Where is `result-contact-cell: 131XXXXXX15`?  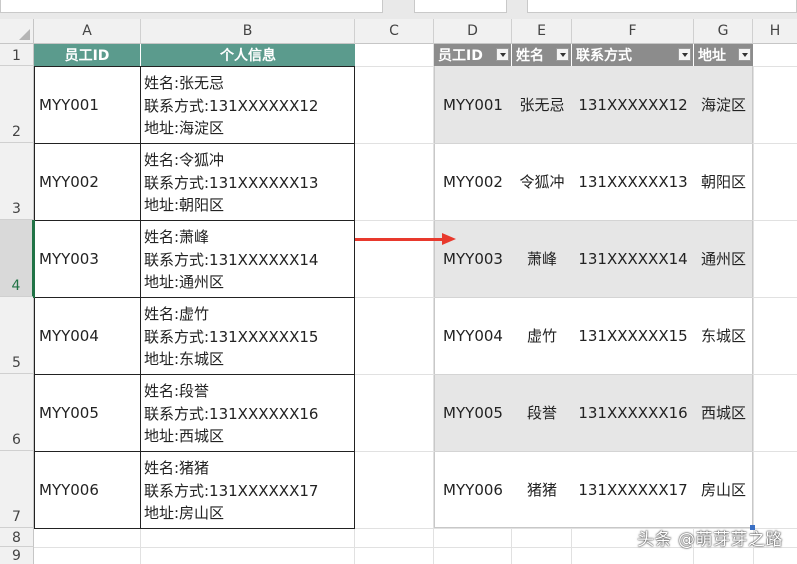
result-contact-cell: 131XXXXXX15 is located at coordinates (633, 335).